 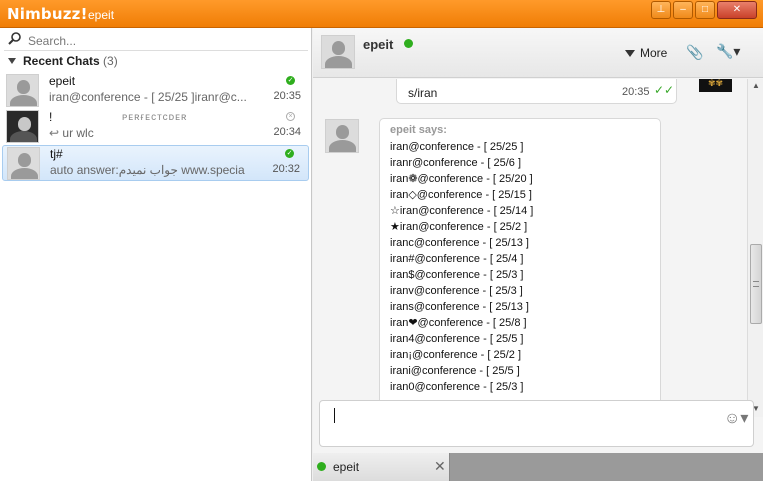 What do you see at coordinates (290, 116) in the screenshot?
I see `offline-status-icon: ×` at bounding box center [290, 116].